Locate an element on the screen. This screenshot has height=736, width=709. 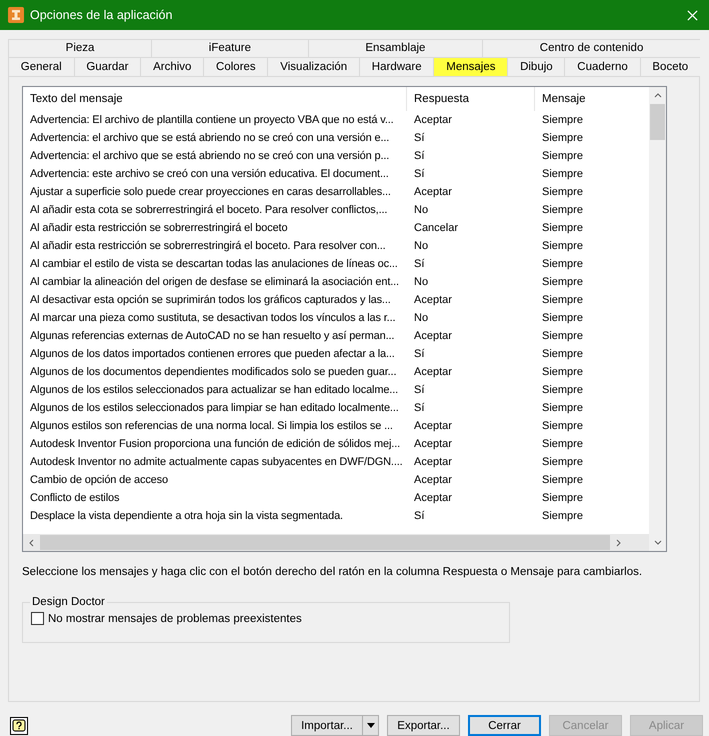
tab: Hardware is located at coordinates (396, 66).